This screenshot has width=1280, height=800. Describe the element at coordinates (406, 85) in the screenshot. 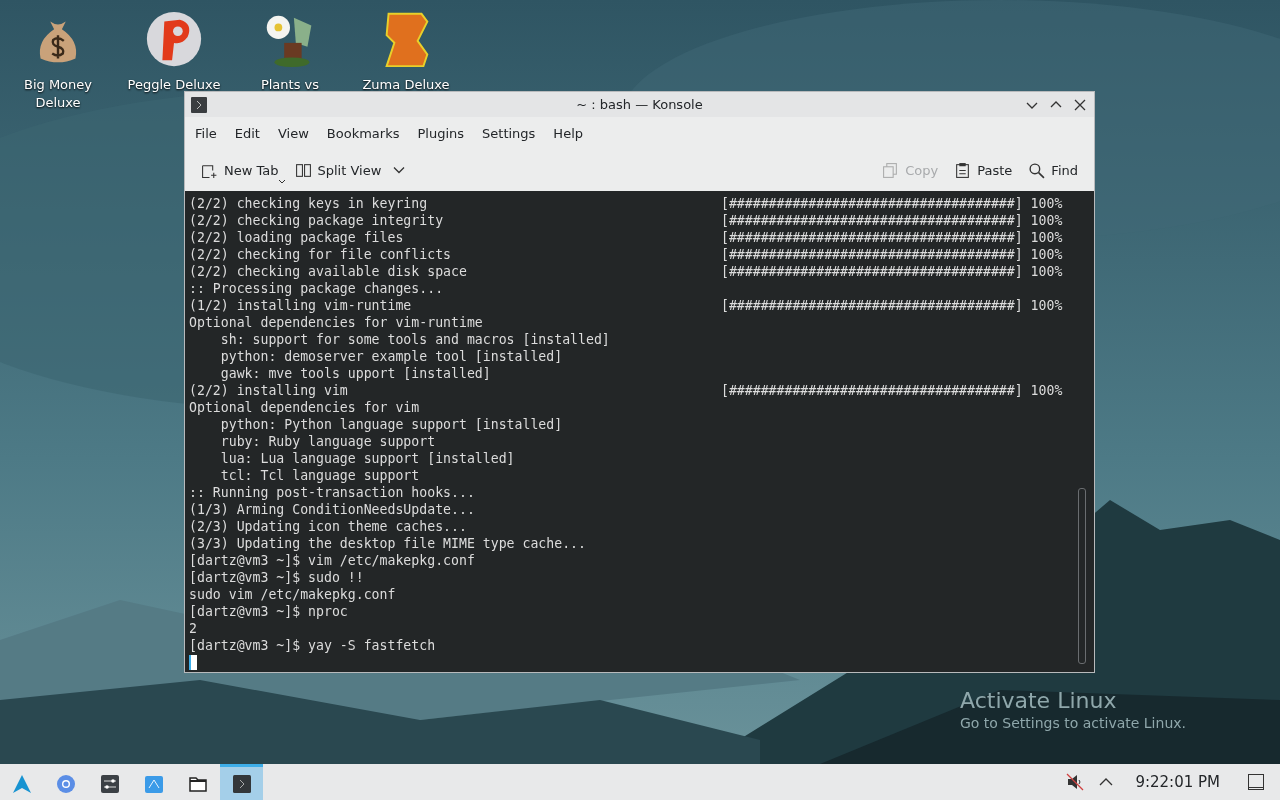

I see `icon-label: Zuma Deluxe` at that location.